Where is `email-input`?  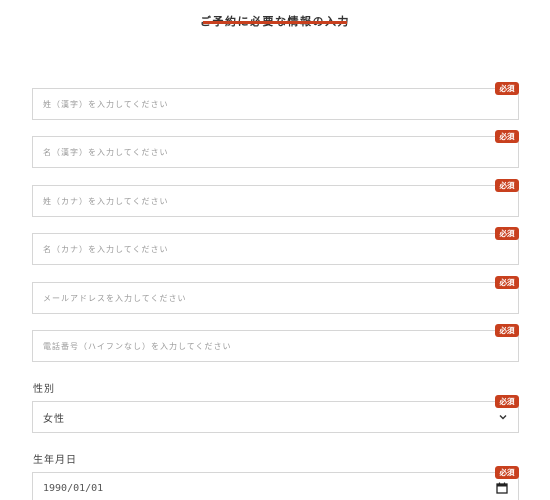
email-input is located at coordinates (275, 298).